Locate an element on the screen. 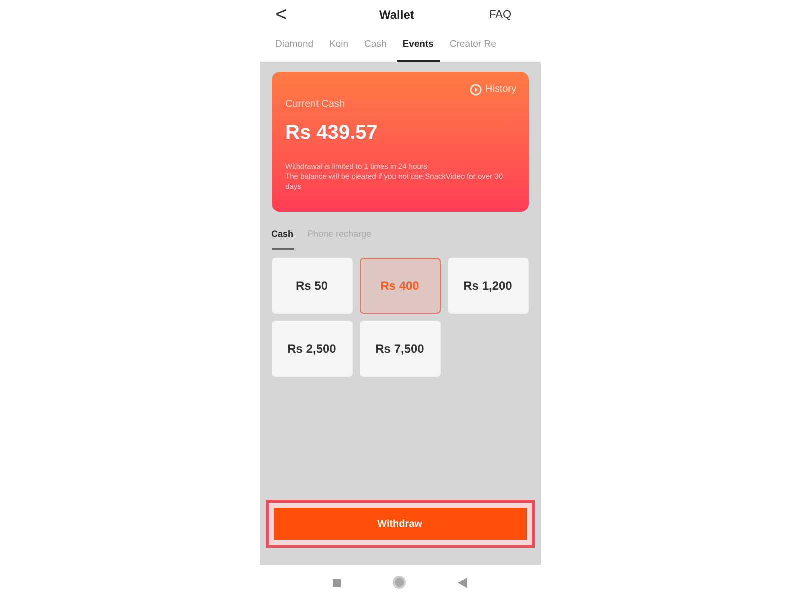 This screenshot has width=800, height=600. page-title: Wallet is located at coordinates (397, 15).